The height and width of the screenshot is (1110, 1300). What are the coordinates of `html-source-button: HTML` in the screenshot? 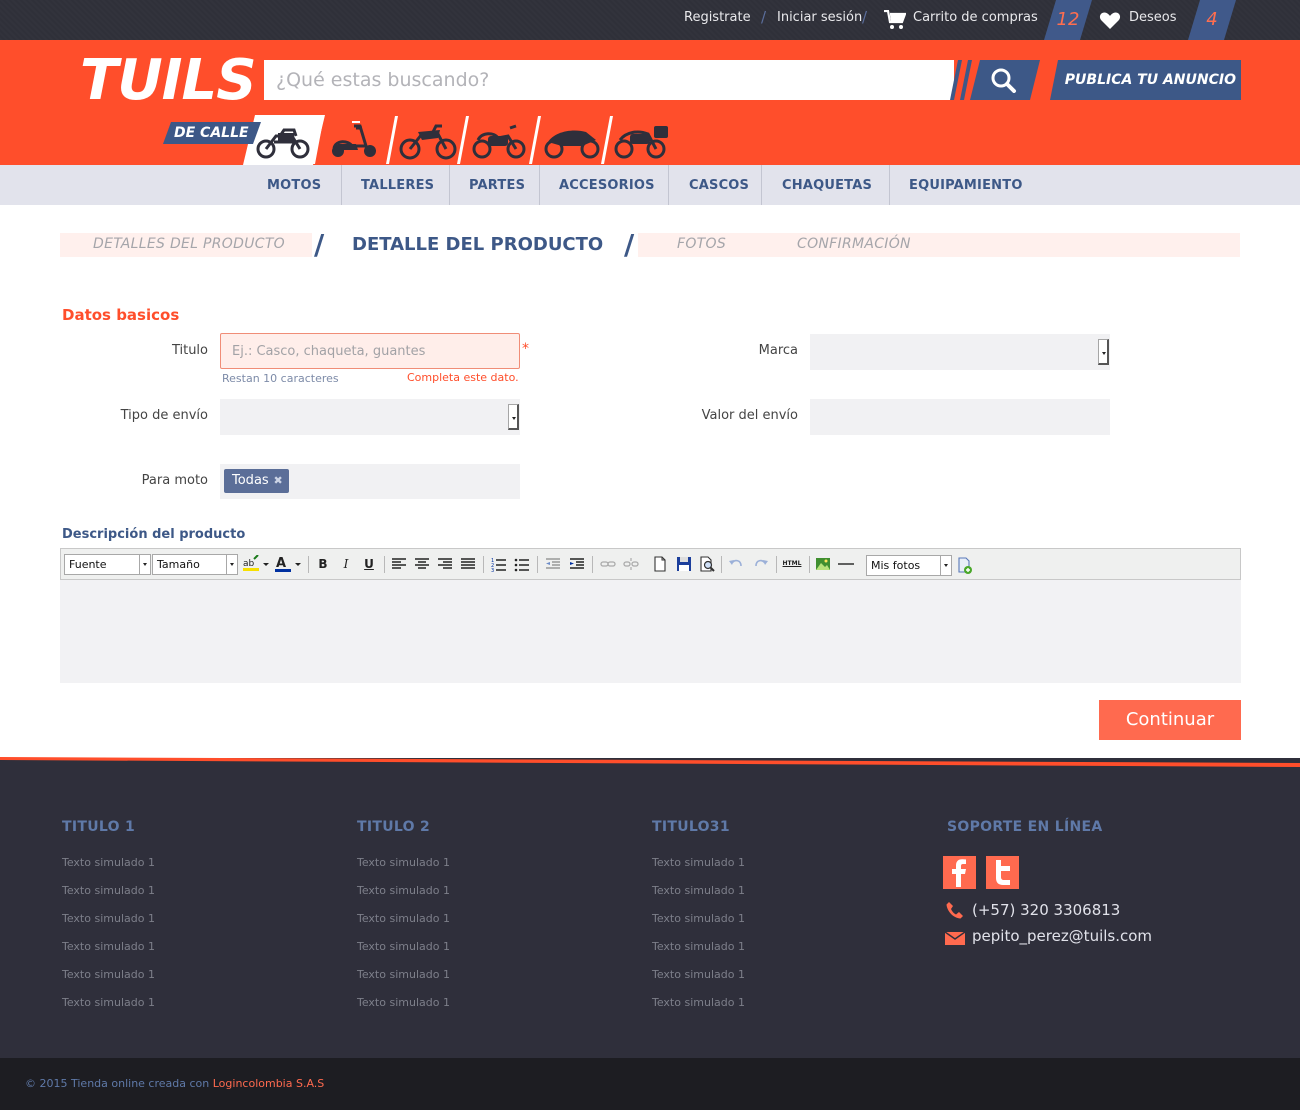 It's located at (792, 564).